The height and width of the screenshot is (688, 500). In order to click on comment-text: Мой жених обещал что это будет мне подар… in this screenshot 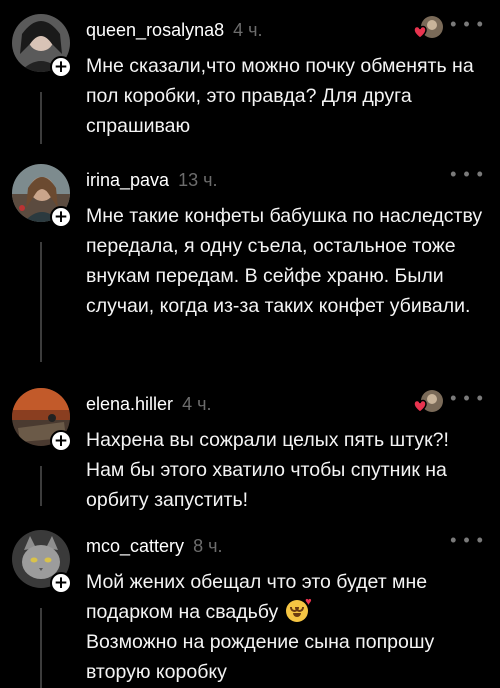, I will do `click(286, 627)`.